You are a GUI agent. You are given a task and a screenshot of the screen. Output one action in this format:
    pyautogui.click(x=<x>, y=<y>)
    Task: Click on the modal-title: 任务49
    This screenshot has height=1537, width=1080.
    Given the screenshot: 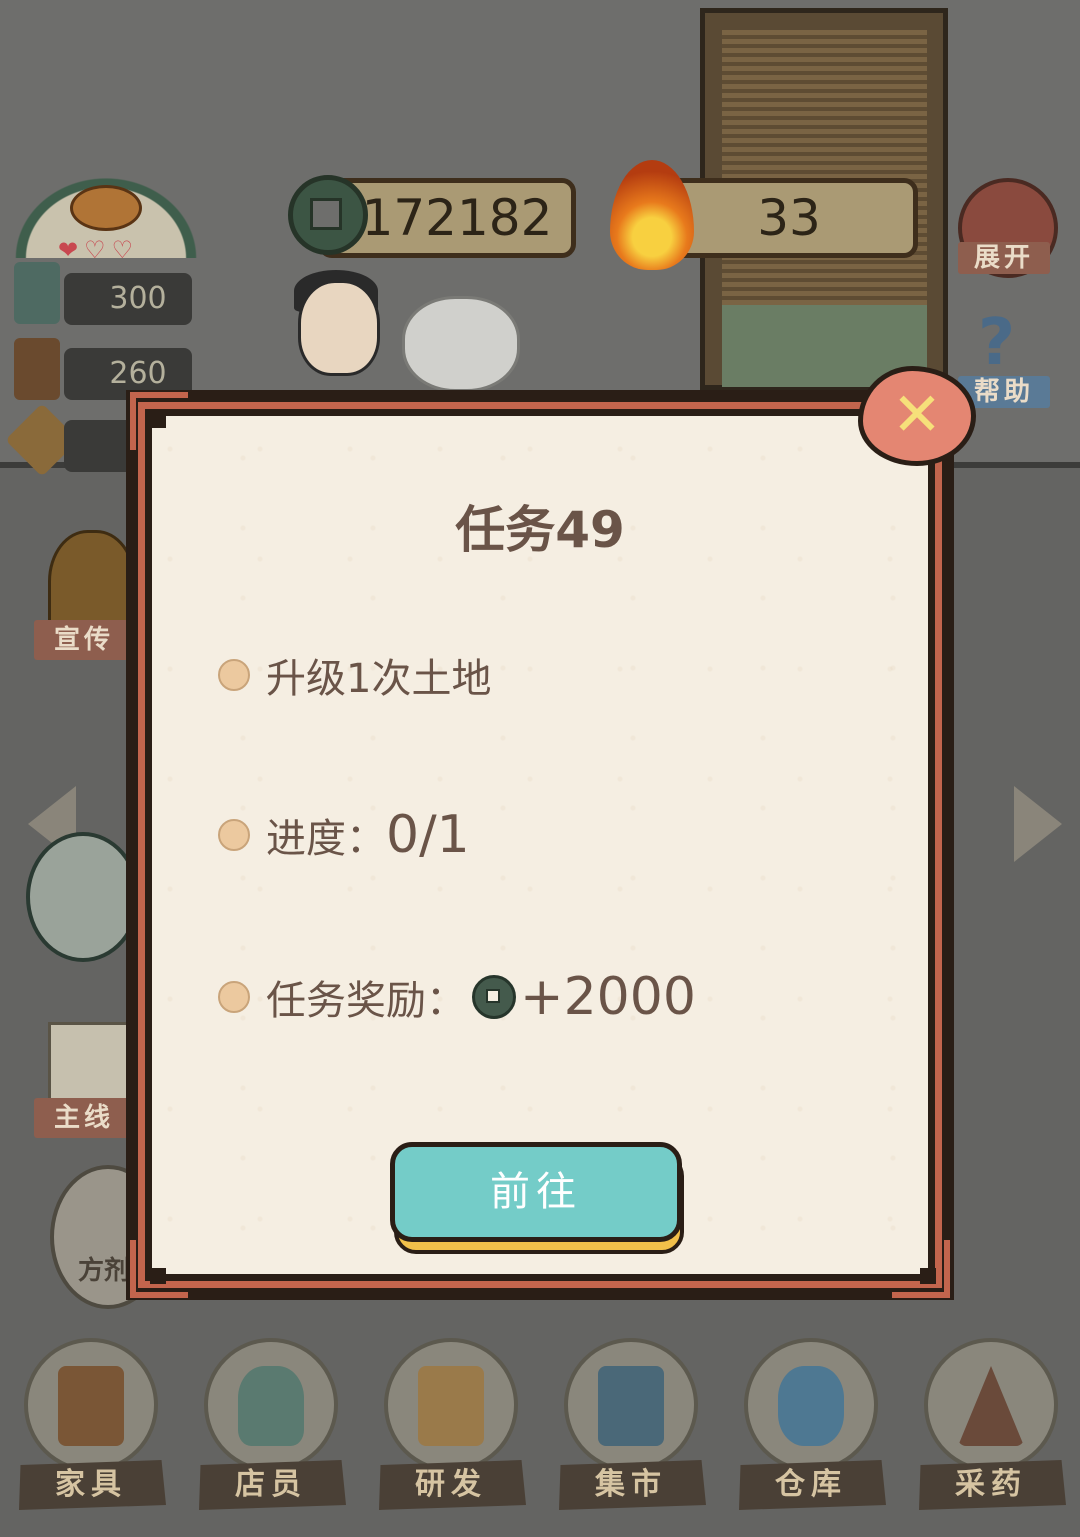 What is the action you would take?
    pyautogui.click(x=540, y=530)
    